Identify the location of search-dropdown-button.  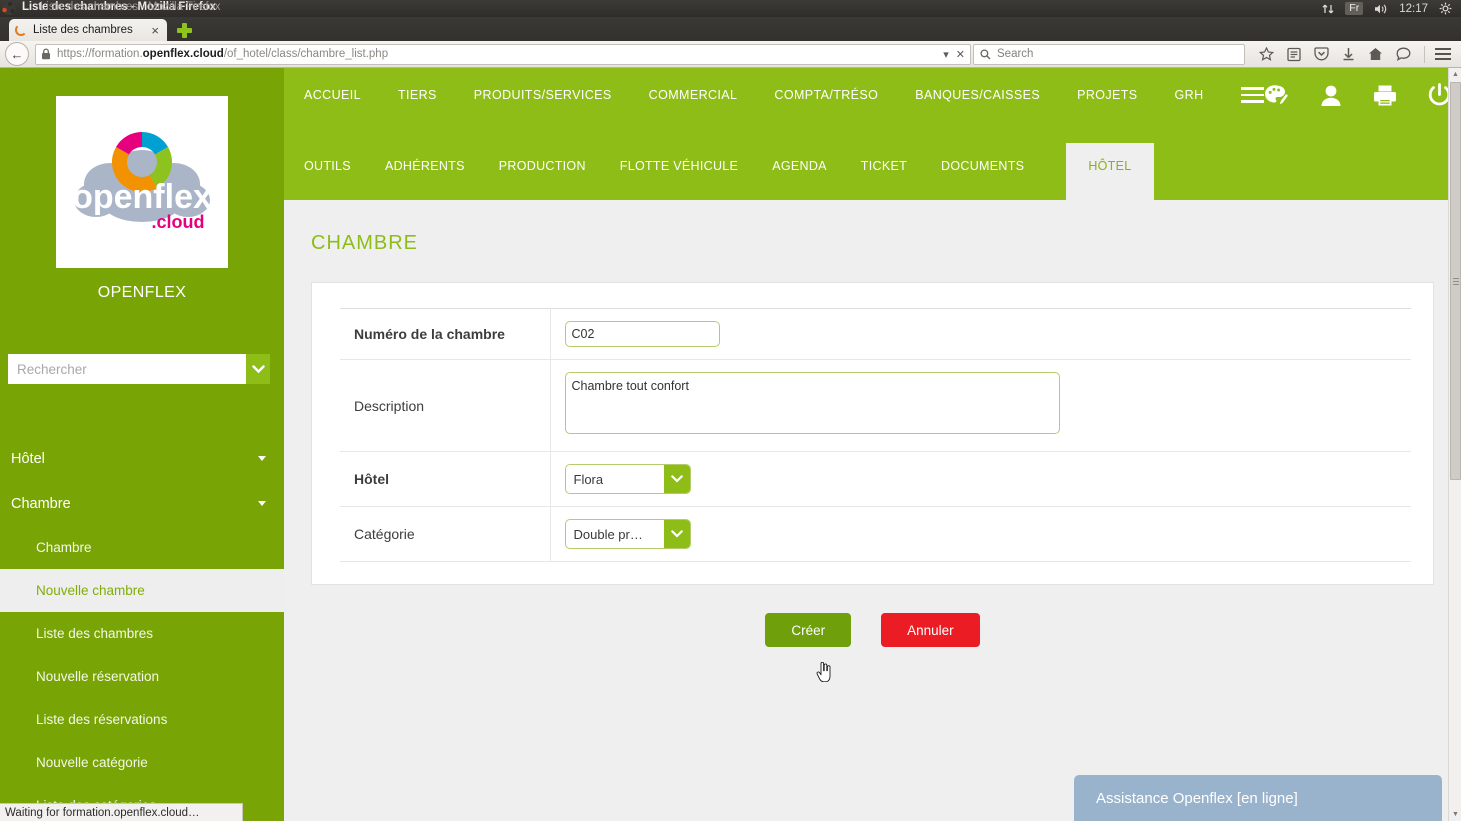
(258, 369).